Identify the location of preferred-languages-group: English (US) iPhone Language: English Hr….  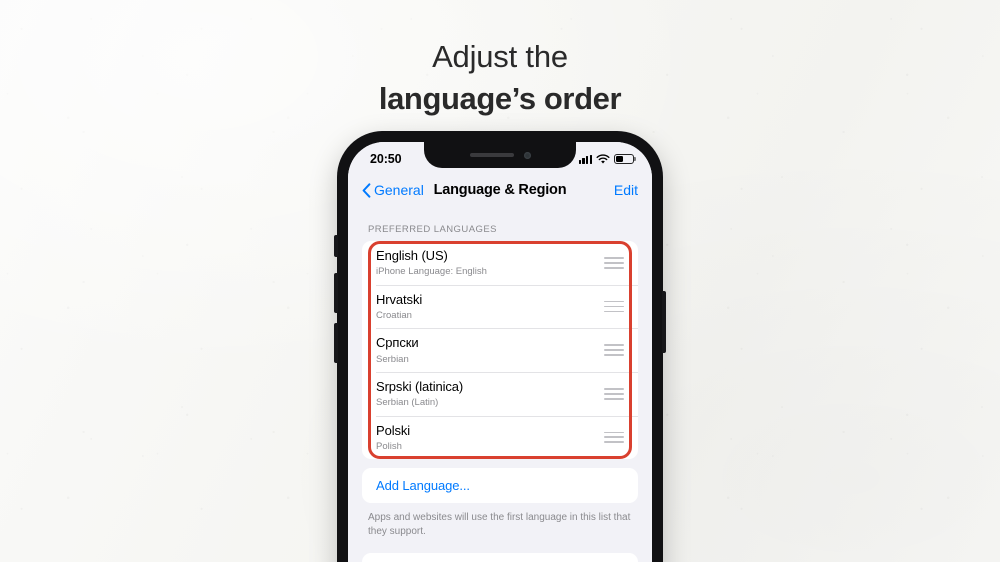
(500, 350).